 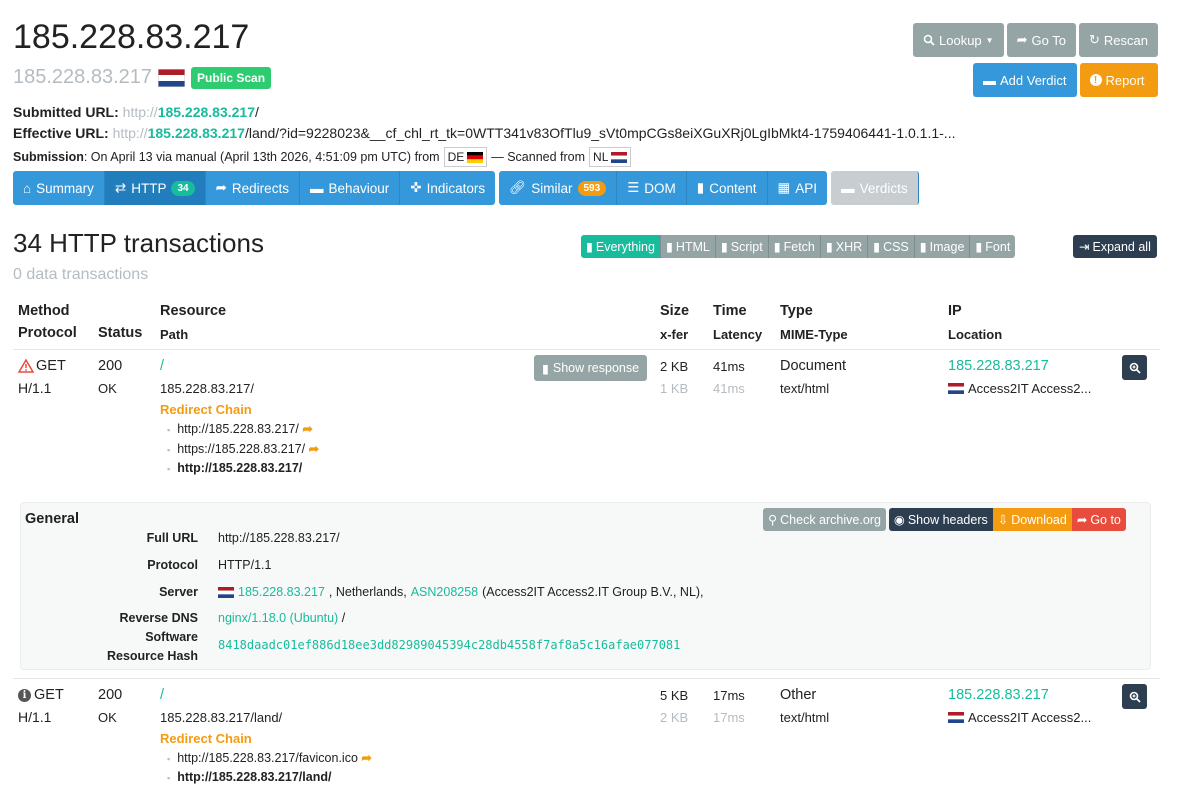 I want to click on scanned-from-text: — Scanned from, so click(x=538, y=157).